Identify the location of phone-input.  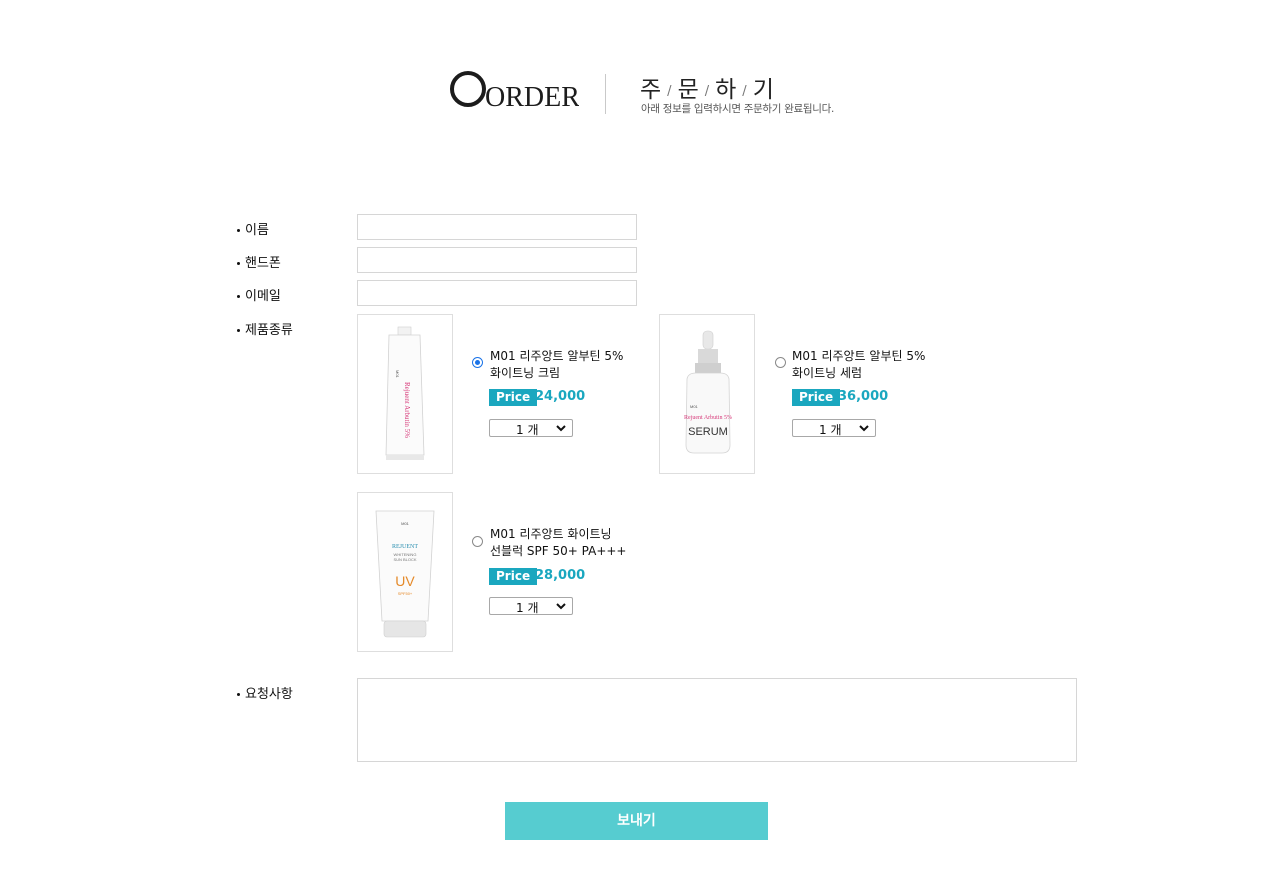
(497, 260).